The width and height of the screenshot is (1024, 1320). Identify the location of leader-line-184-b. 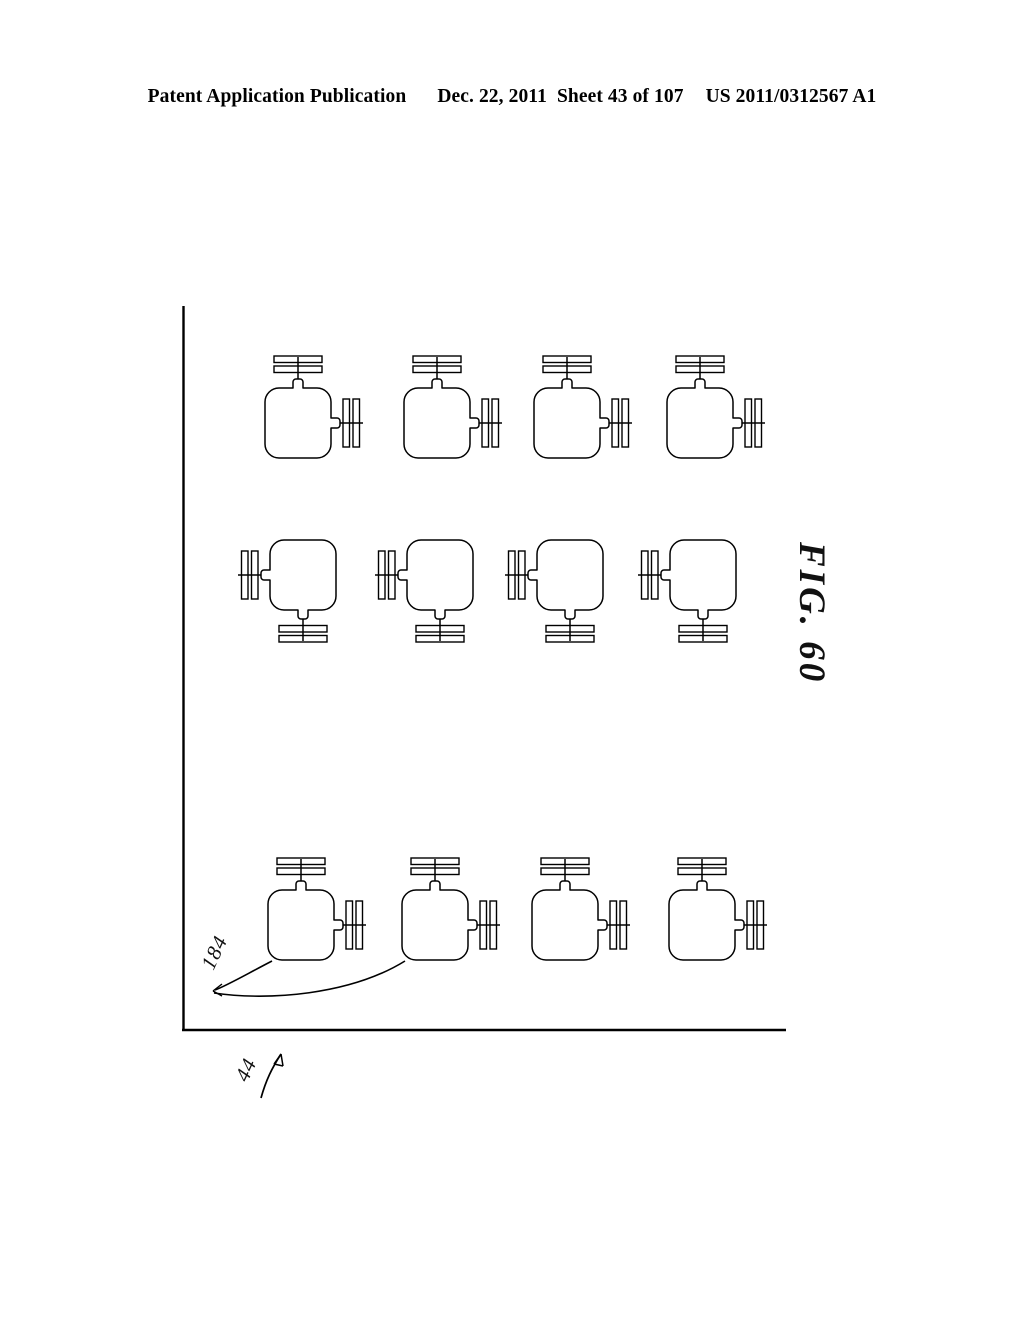
(309, 978).